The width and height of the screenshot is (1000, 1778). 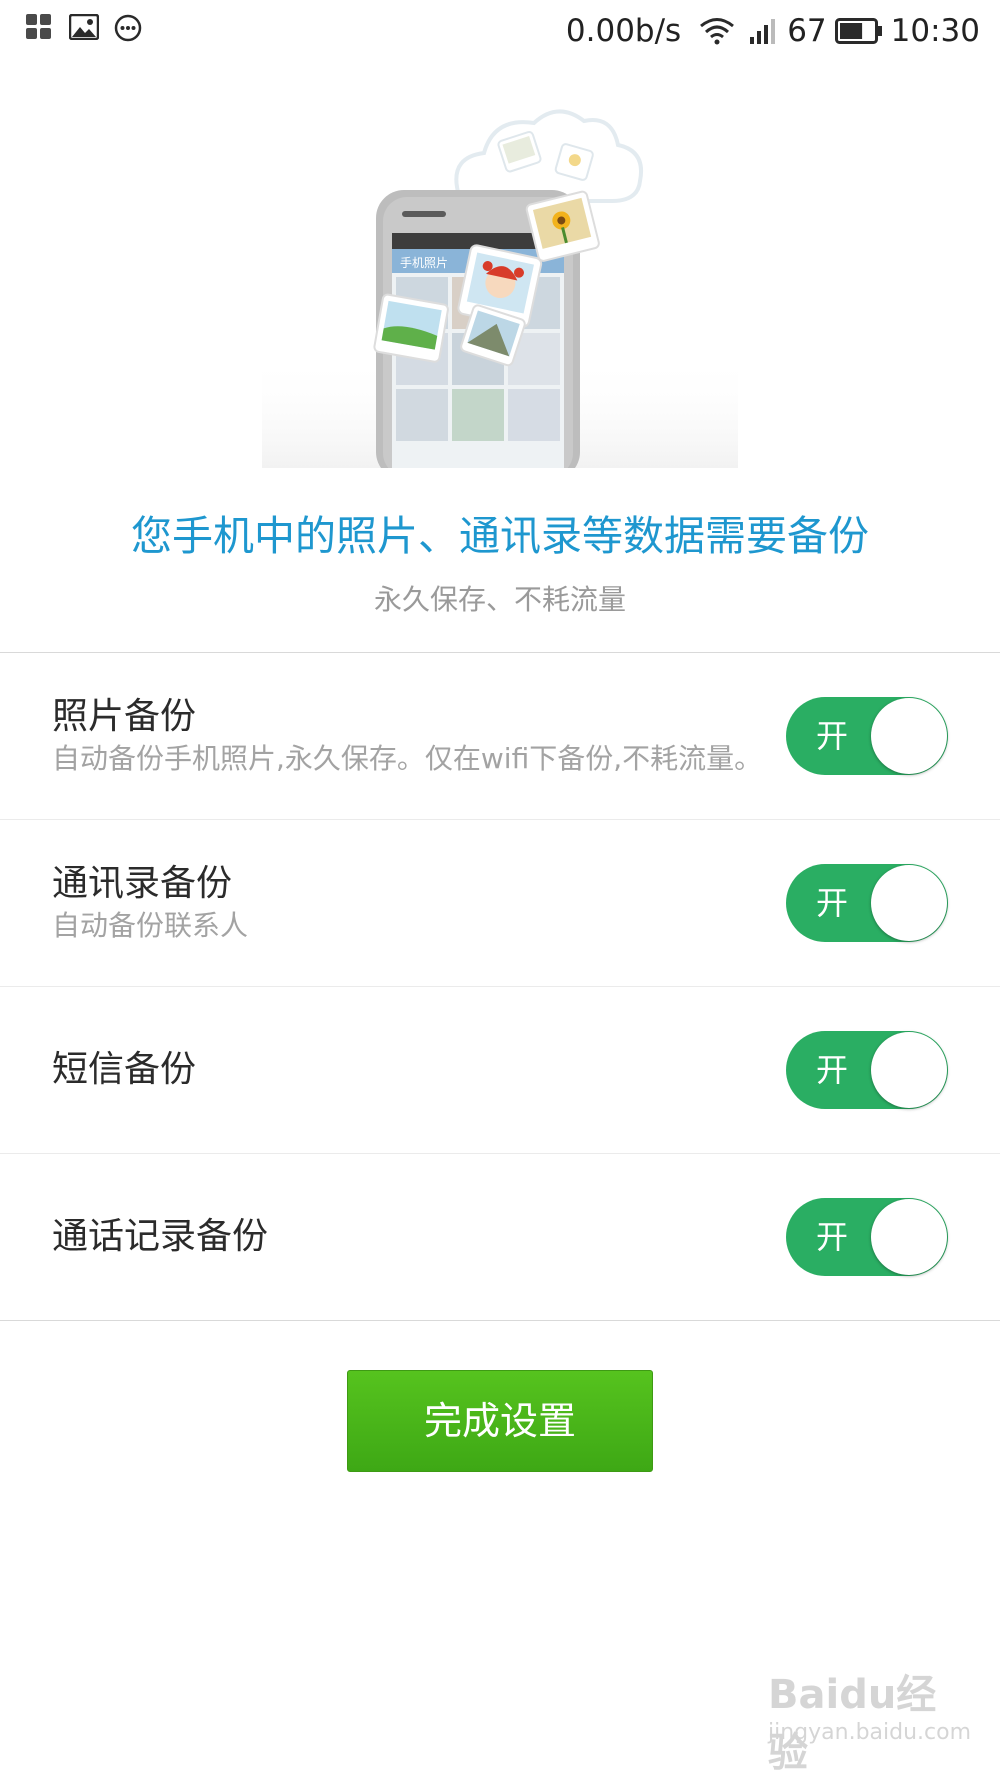 What do you see at coordinates (411, 1070) in the screenshot?
I see `row-text: 短信备份` at bounding box center [411, 1070].